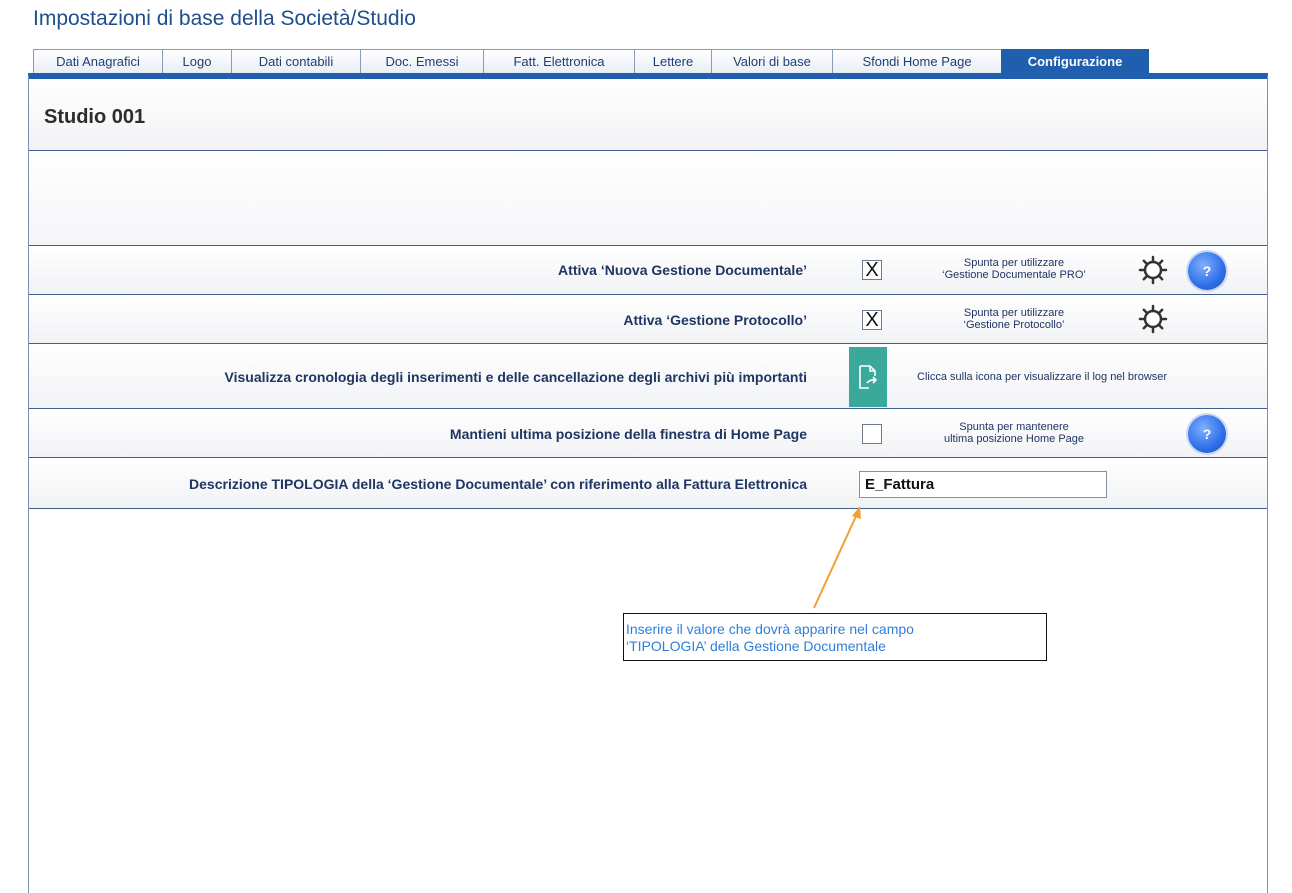 The height and width of the screenshot is (893, 1292). I want to click on tipologia-input: E_Fattura, so click(983, 484).